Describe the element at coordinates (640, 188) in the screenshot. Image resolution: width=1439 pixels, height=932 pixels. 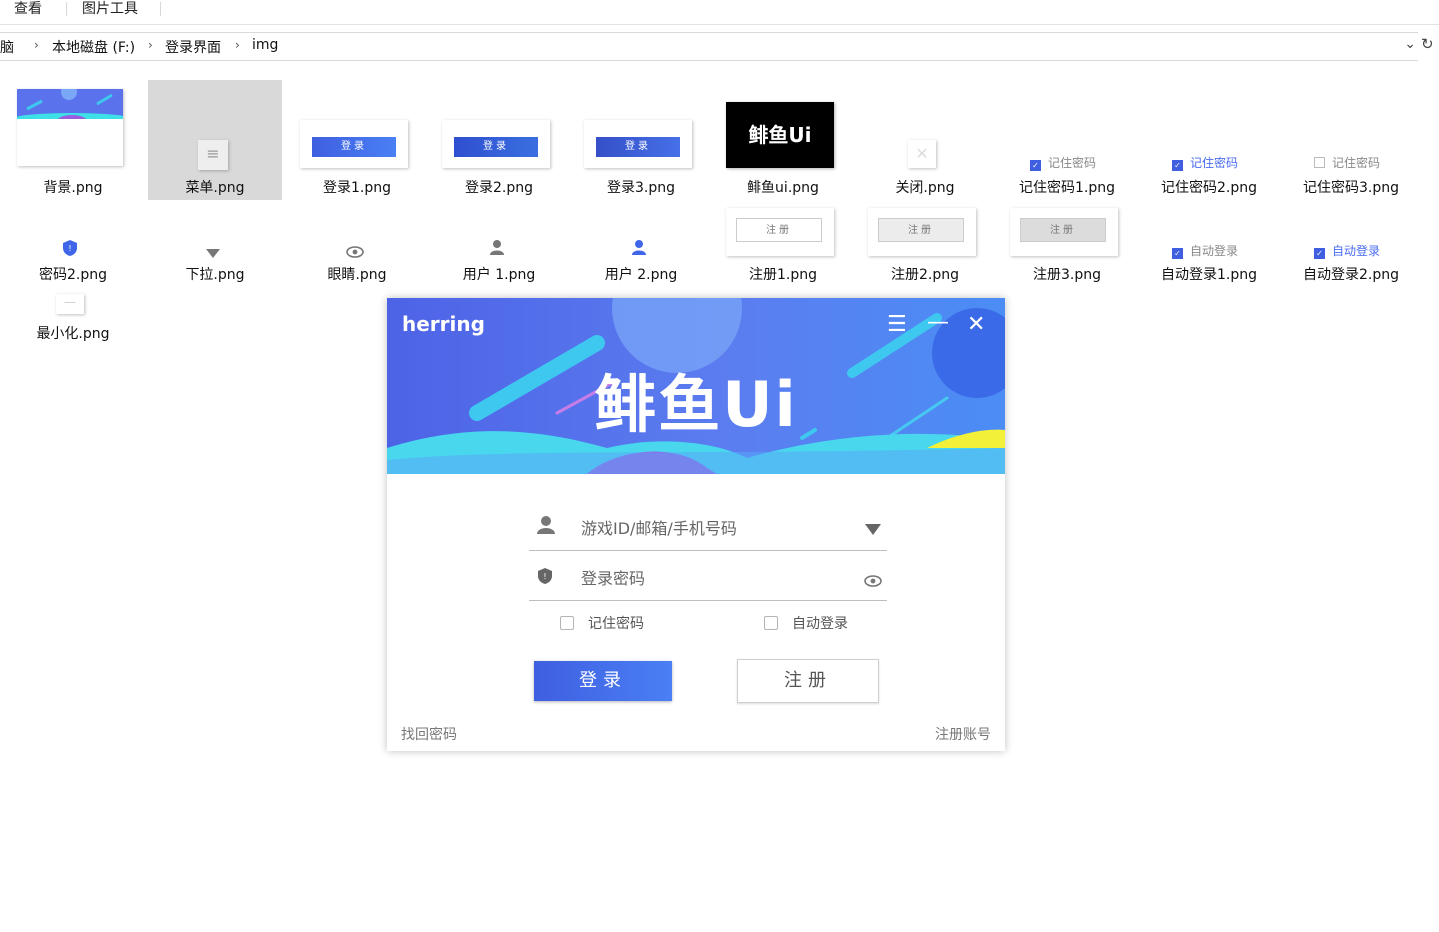
I see `file-name: 登录3.png` at that location.